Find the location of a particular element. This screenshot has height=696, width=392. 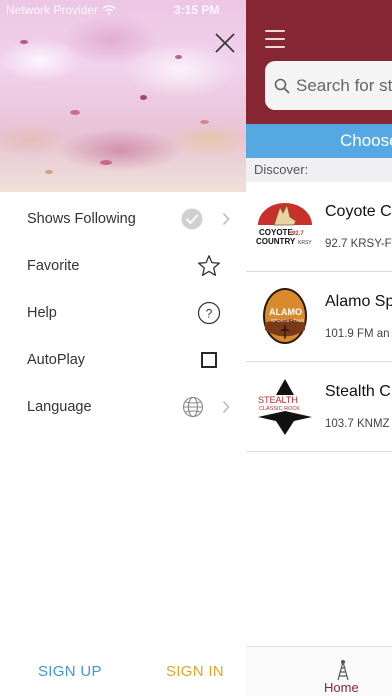

menu-item-autoplay: AutoPlay is located at coordinates (123, 359).